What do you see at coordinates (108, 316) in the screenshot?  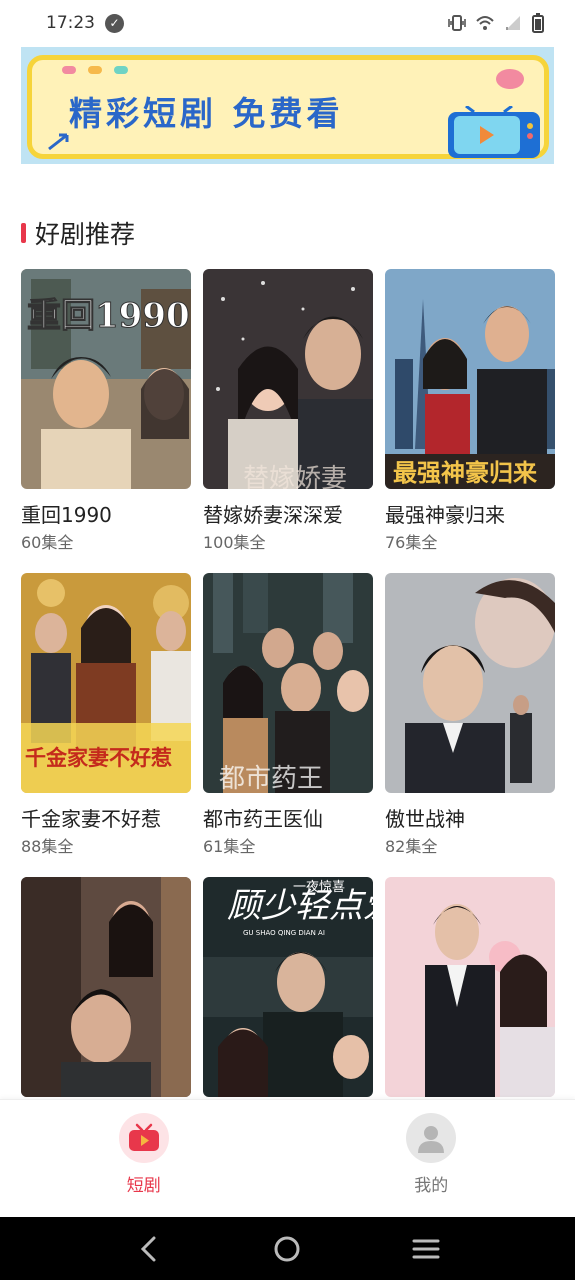 I see `svg-text: 重回1990` at bounding box center [108, 316].